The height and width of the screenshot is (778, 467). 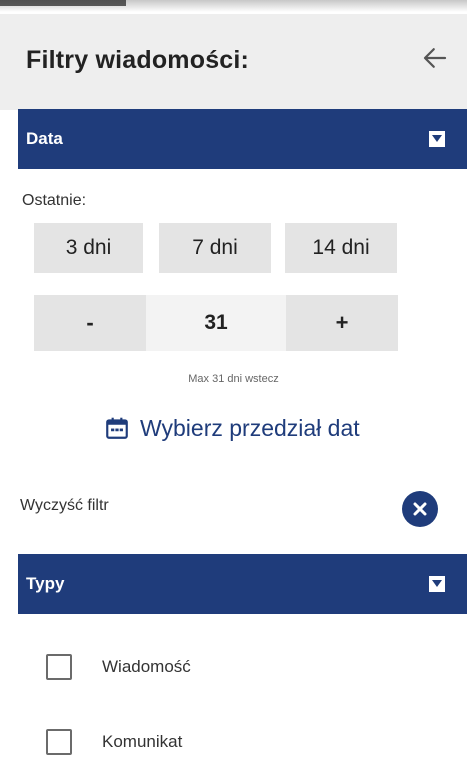 I want to click on section-label-typy: Typy, so click(x=45, y=583).